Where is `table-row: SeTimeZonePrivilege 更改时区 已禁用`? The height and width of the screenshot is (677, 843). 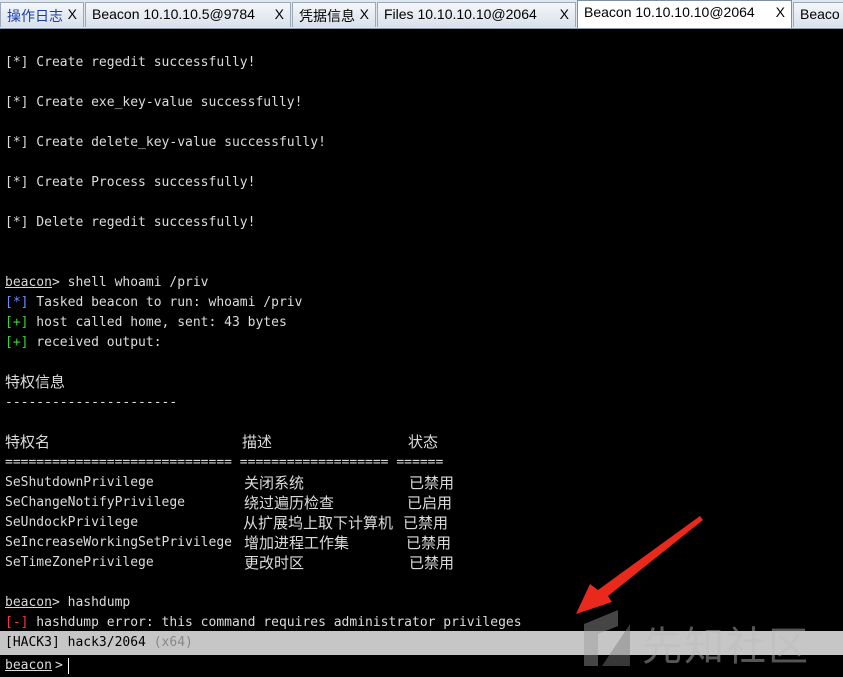
table-row: SeTimeZonePrivilege 更改时区 已禁用 is located at coordinates (230, 563).